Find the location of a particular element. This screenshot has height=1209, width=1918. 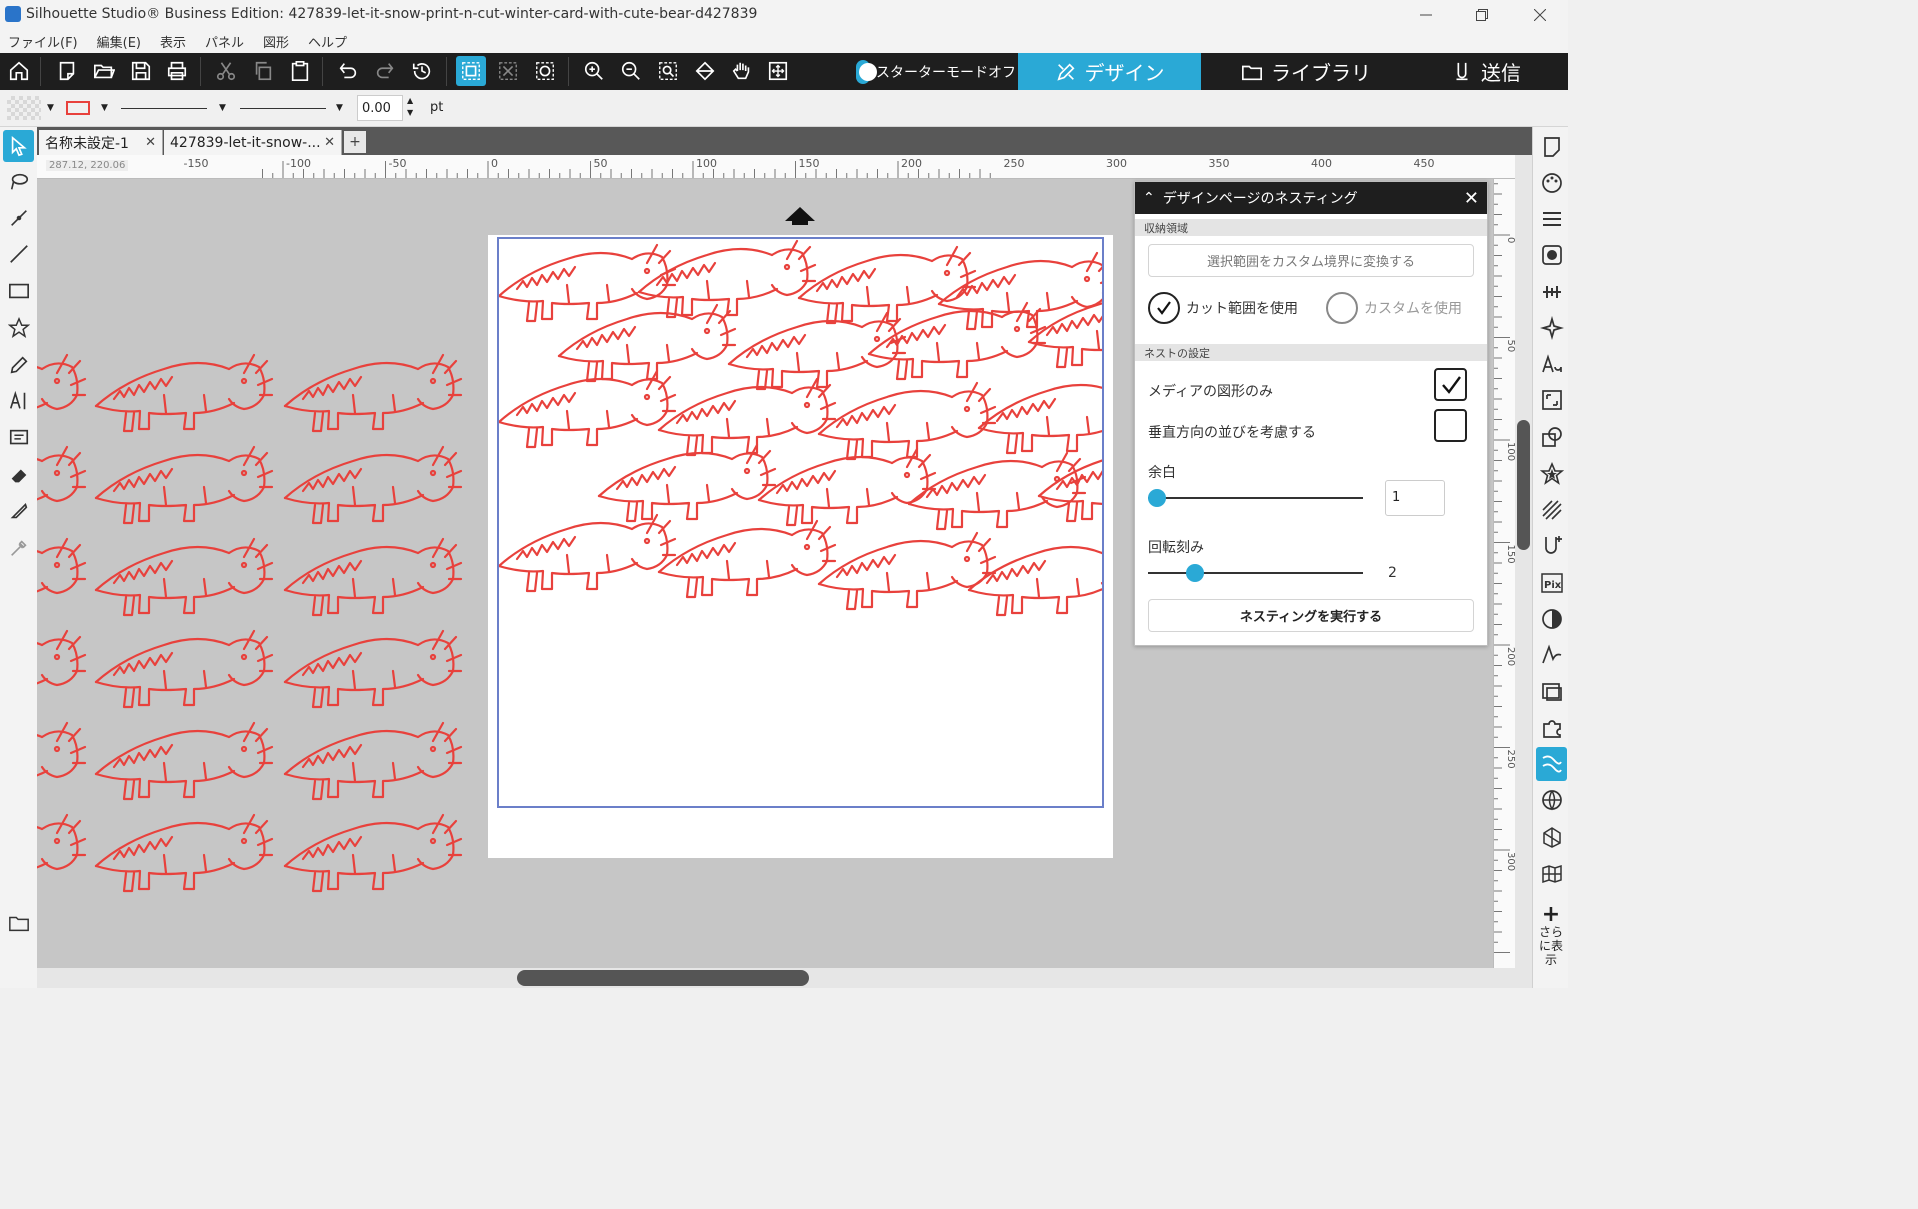

draw-tool is located at coordinates (18, 365).